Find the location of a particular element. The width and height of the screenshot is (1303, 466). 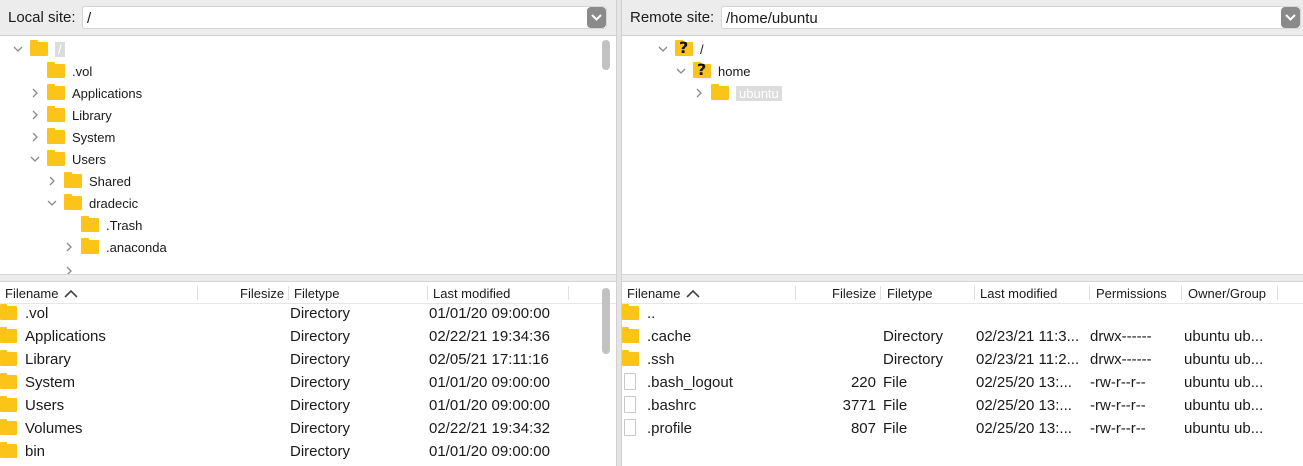

file-name: .cache is located at coordinates (669, 336).